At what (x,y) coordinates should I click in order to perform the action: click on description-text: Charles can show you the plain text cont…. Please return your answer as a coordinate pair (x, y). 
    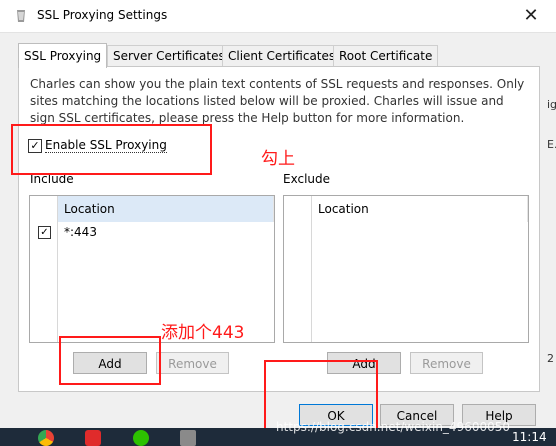
    Looking at the image, I should click on (277, 101).